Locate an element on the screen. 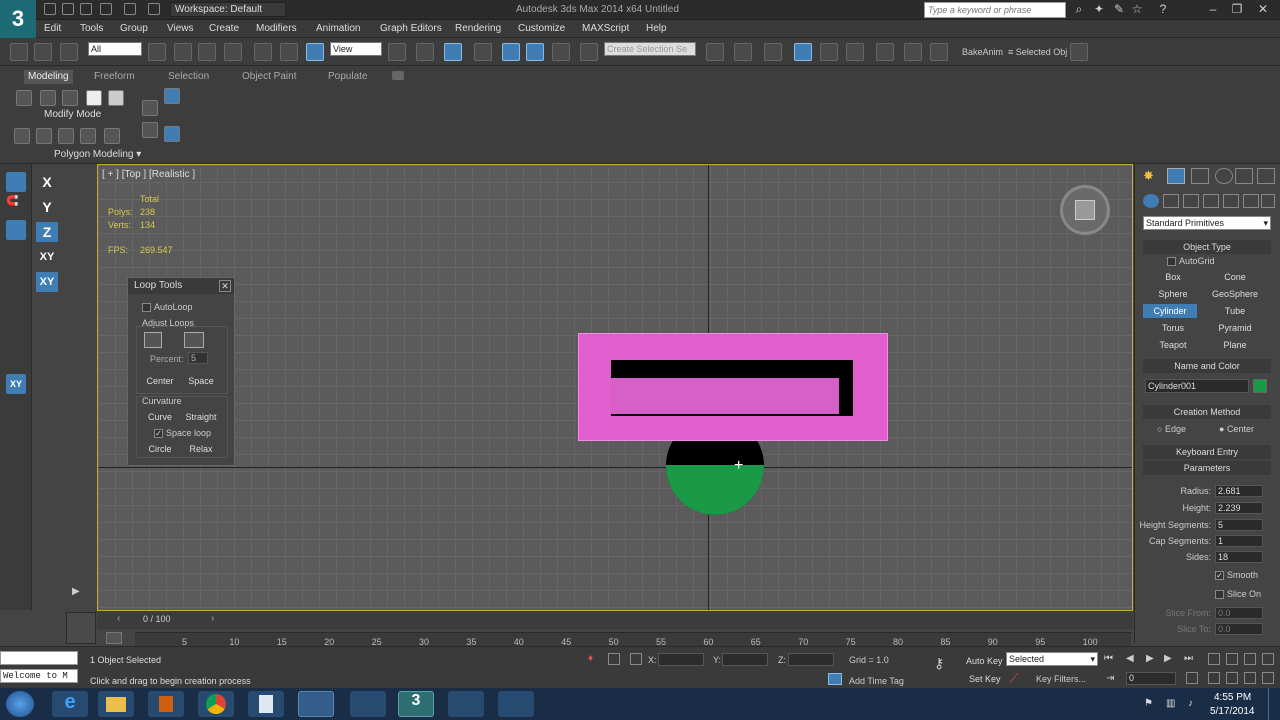 The image size is (1280, 720). workspace-dropdown: Workspace: Default is located at coordinates (228, 9).